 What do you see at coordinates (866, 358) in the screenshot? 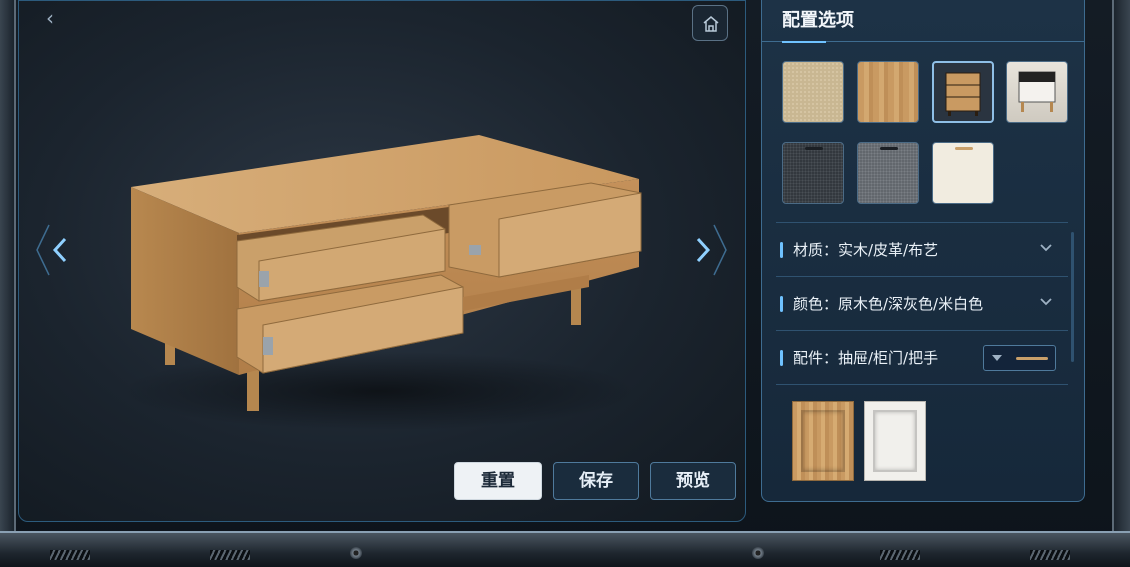
I see `accessory-label: 配件：抽屉/柜门/把手` at bounding box center [866, 358].